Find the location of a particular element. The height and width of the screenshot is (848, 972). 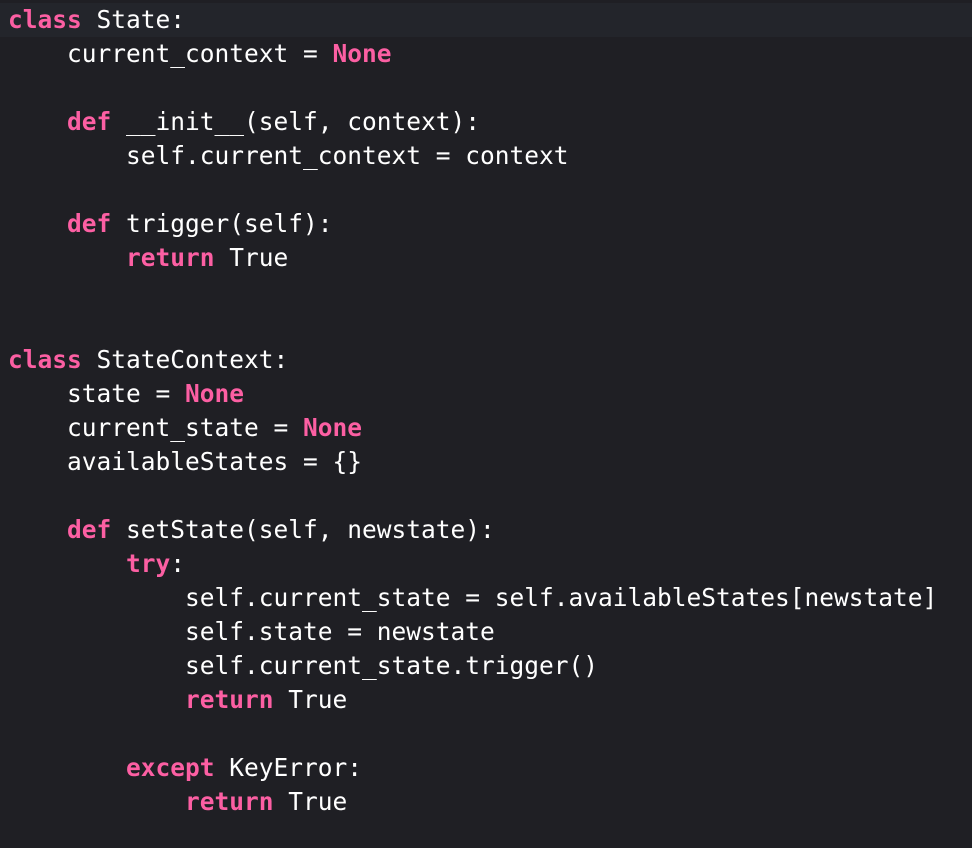

code-line: current_context = None is located at coordinates (472, 54).